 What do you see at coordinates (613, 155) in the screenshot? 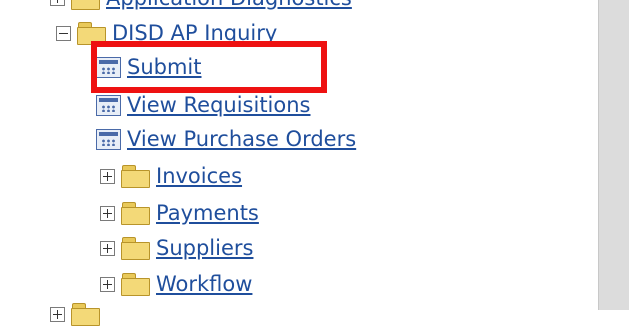
I see `vertical-scrollbar` at bounding box center [613, 155].